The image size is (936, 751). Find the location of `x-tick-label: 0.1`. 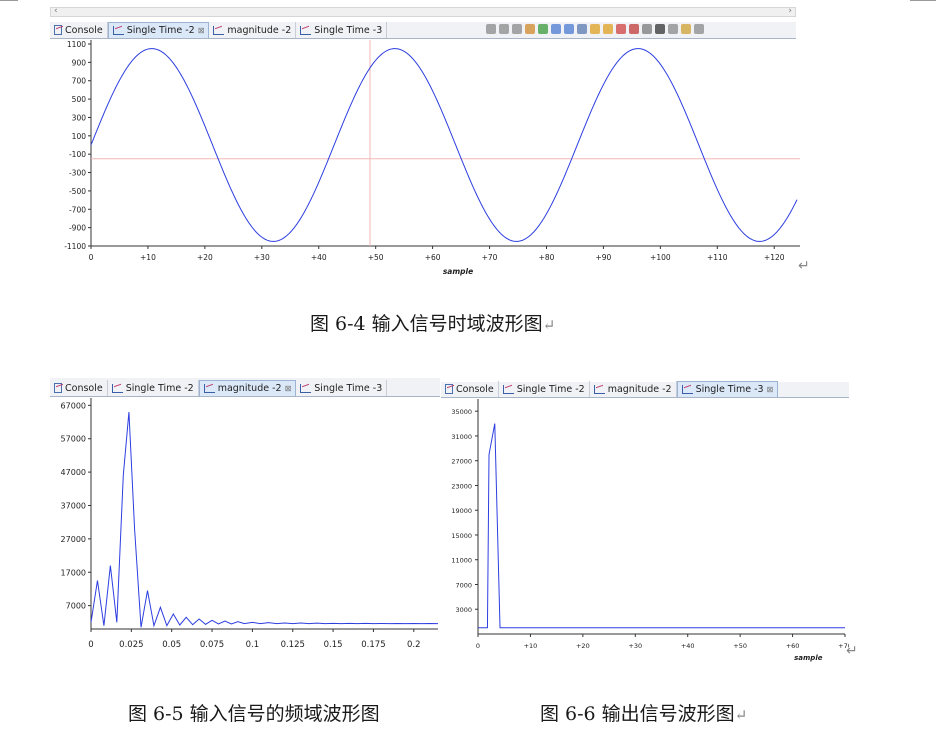

x-tick-label: 0.1 is located at coordinates (253, 645).